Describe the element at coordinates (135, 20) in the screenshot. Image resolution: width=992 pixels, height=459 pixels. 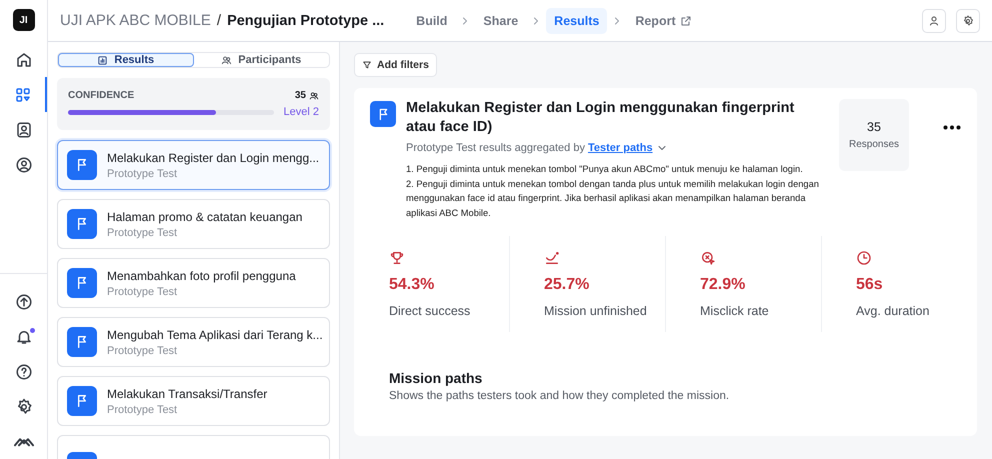
I see `project-name: UJI APK ABC MOBILE` at that location.